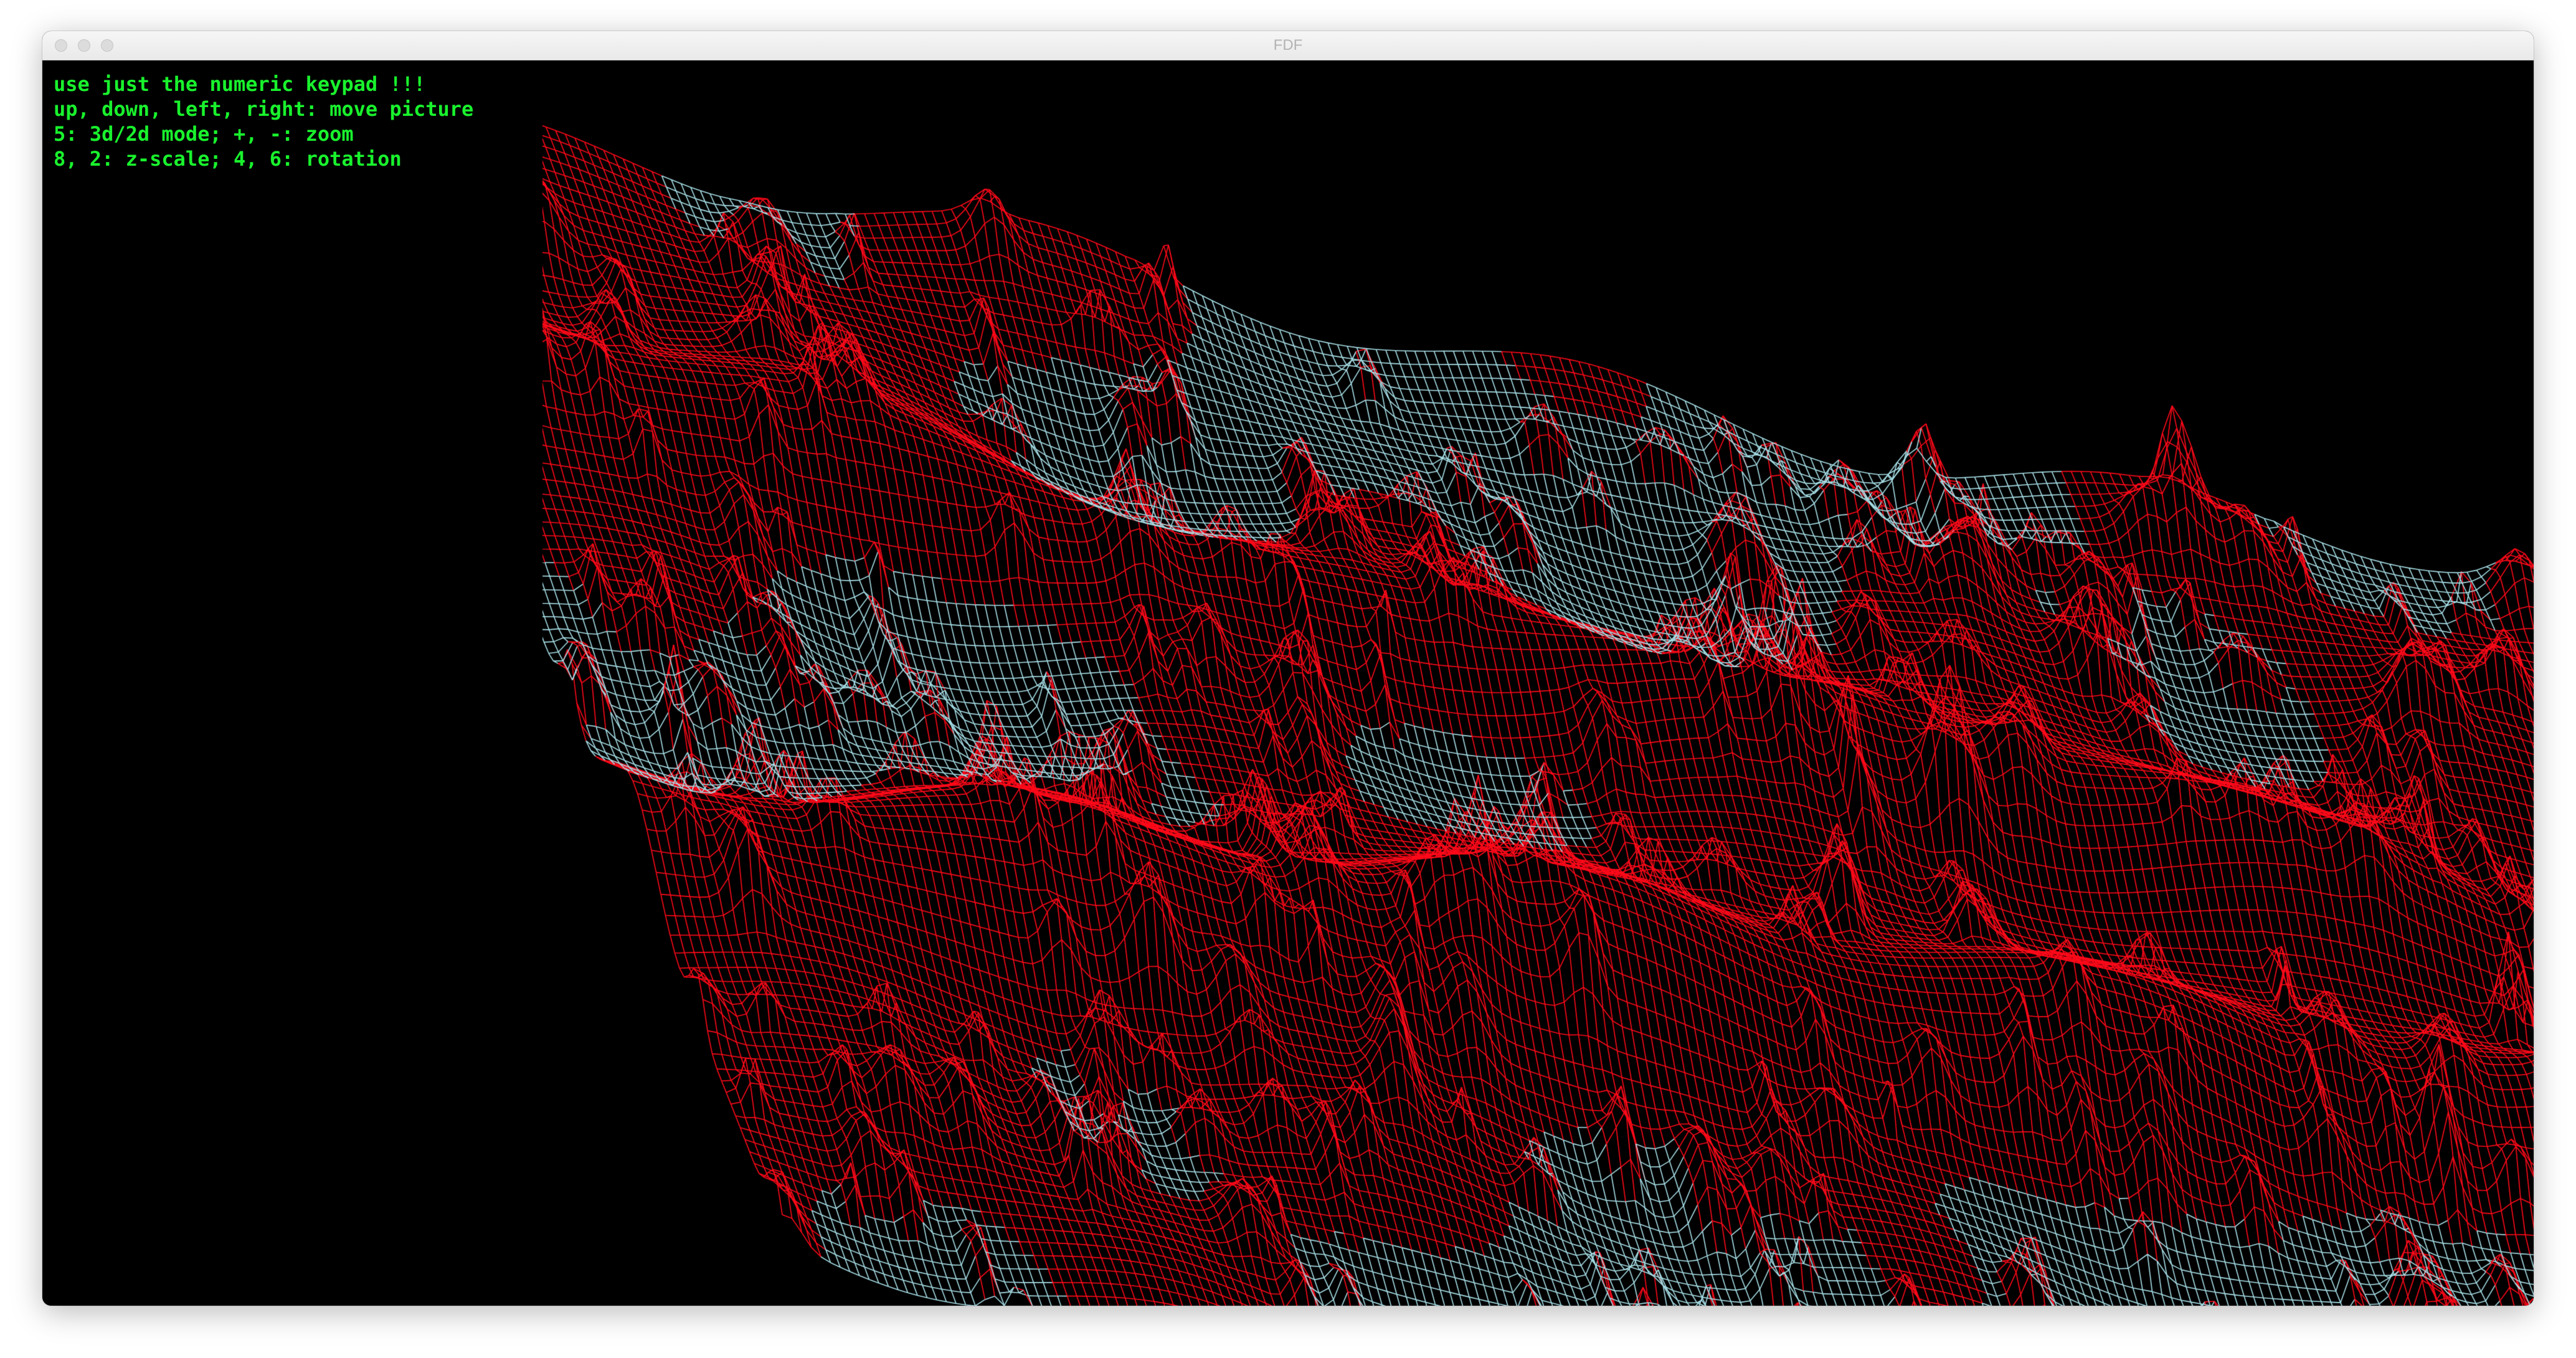 Image resolution: width=2576 pixels, height=1358 pixels. I want to click on window-title: FDF, so click(1288, 45).